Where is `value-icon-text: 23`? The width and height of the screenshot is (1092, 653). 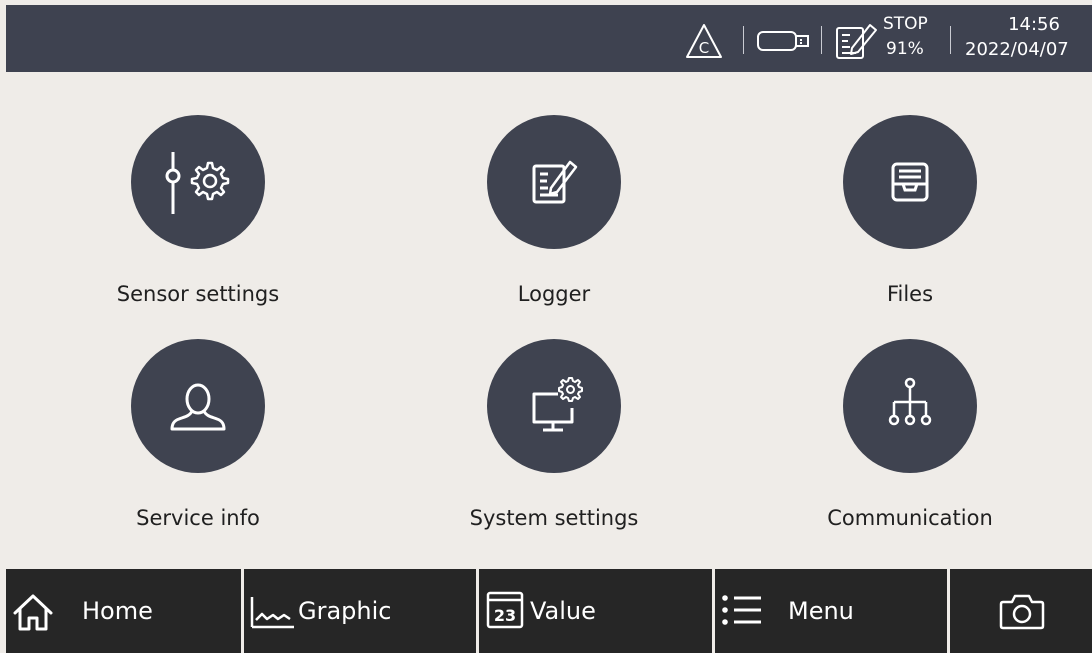 value-icon-text: 23 is located at coordinates (505, 615).